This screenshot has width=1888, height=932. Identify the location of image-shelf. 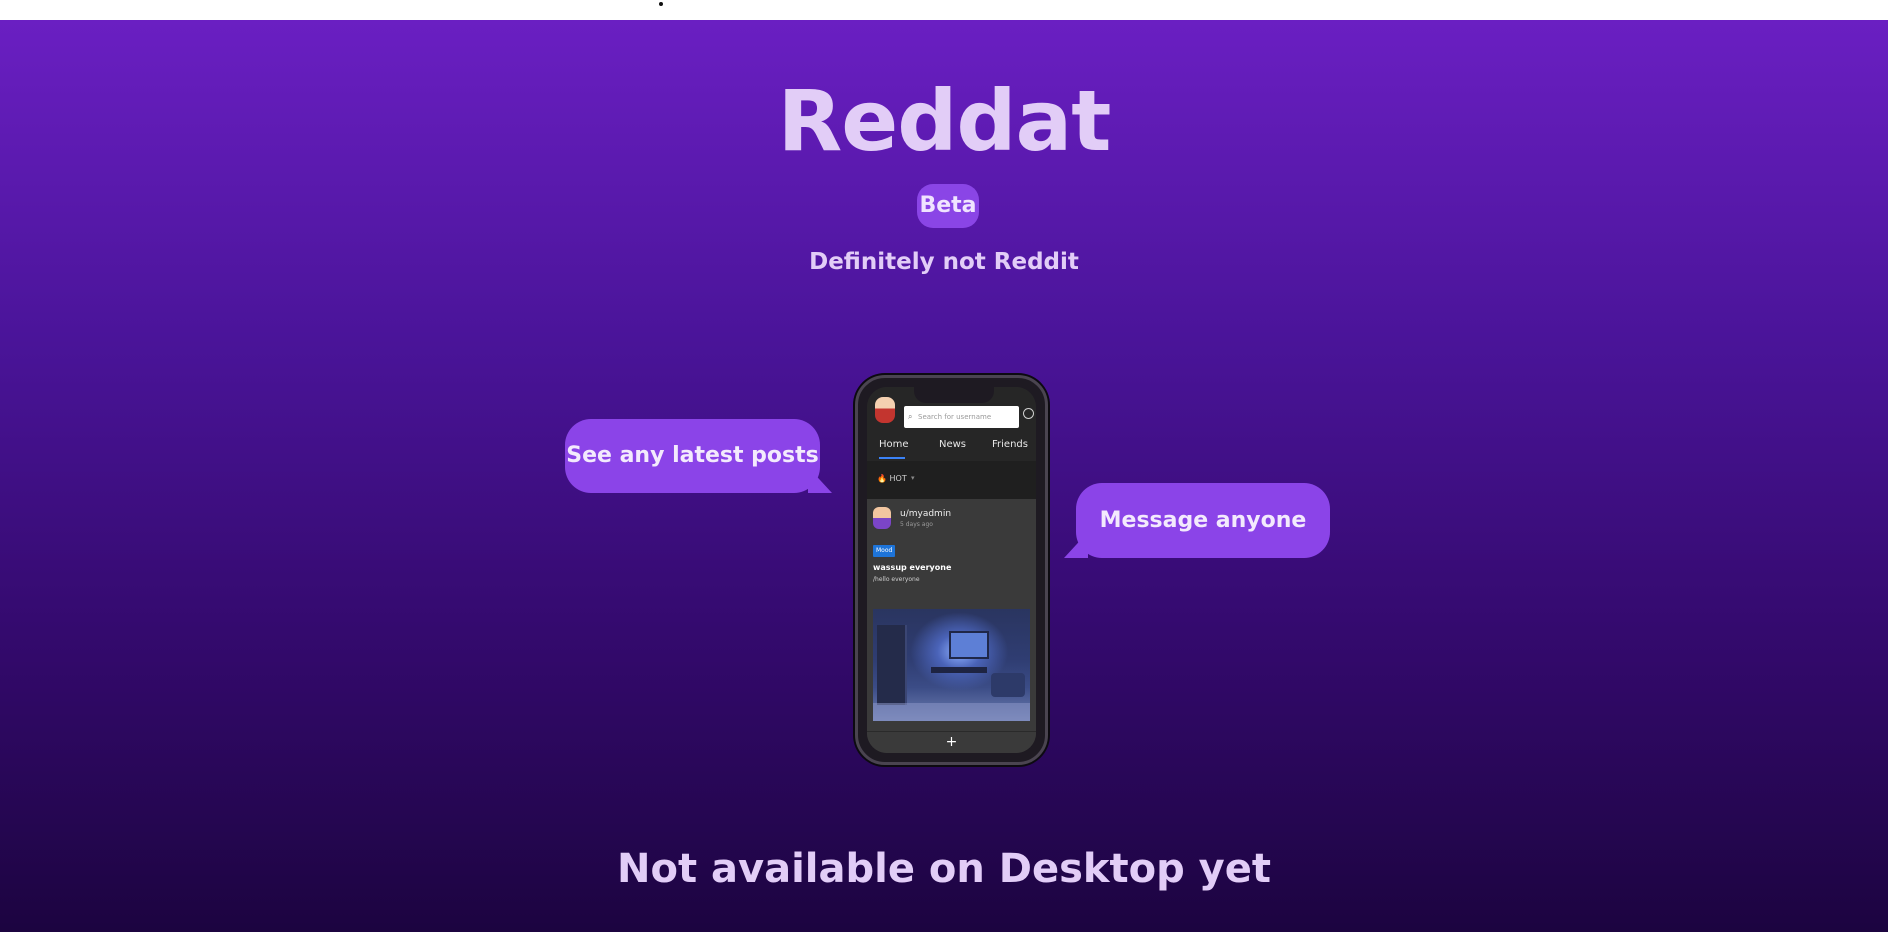
(892, 665).